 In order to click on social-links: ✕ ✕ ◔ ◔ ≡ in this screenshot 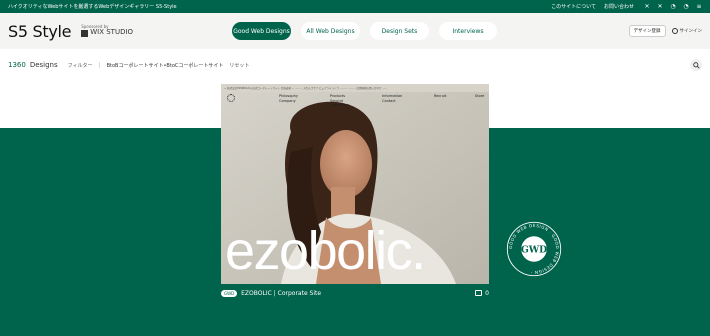, I will do `click(673, 6)`.